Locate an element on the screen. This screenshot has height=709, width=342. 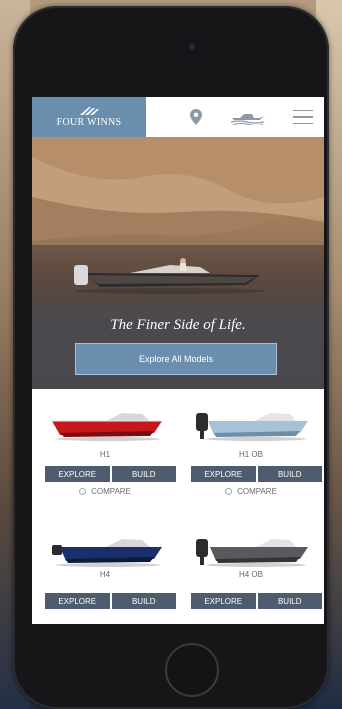
model-card-h4: H4 EXPLORE BUILD is located at coordinates (105, 576).